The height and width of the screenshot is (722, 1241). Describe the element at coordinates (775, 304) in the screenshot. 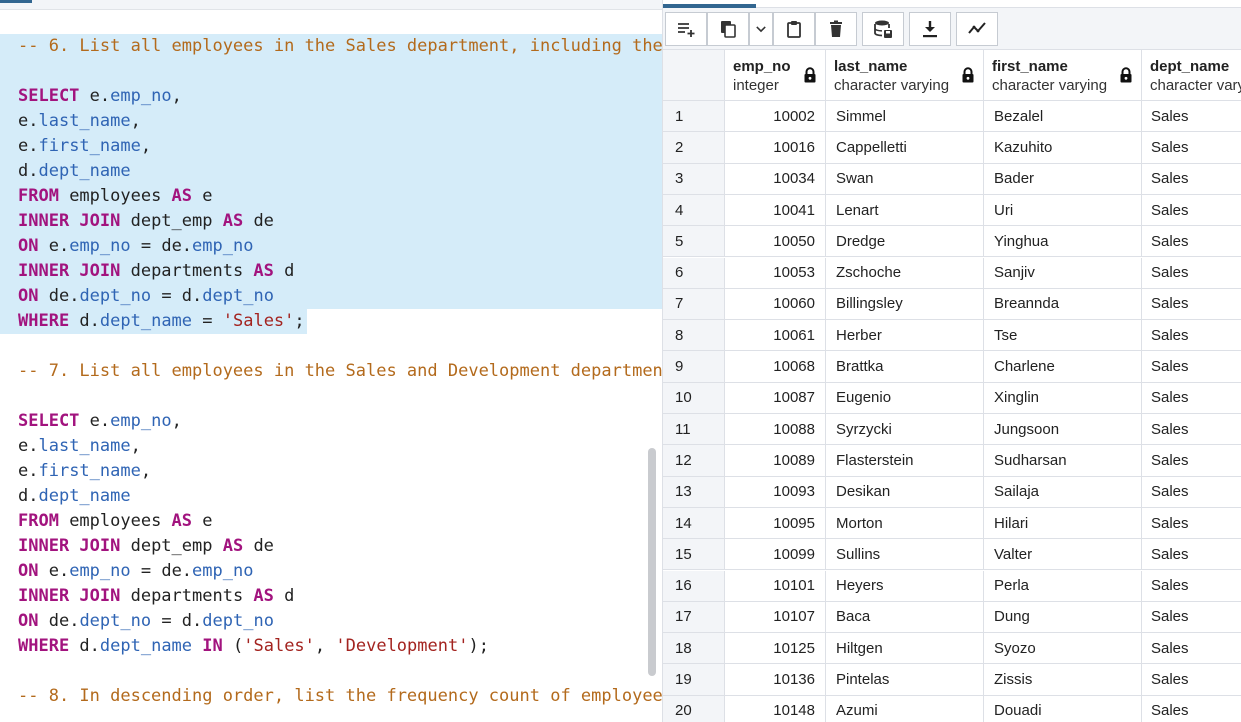

I see `emp-no-cell: 10060` at that location.